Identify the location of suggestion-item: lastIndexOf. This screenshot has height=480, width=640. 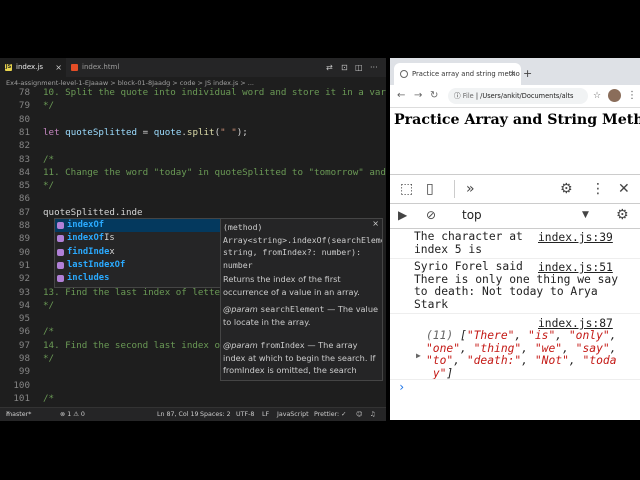
(138, 265).